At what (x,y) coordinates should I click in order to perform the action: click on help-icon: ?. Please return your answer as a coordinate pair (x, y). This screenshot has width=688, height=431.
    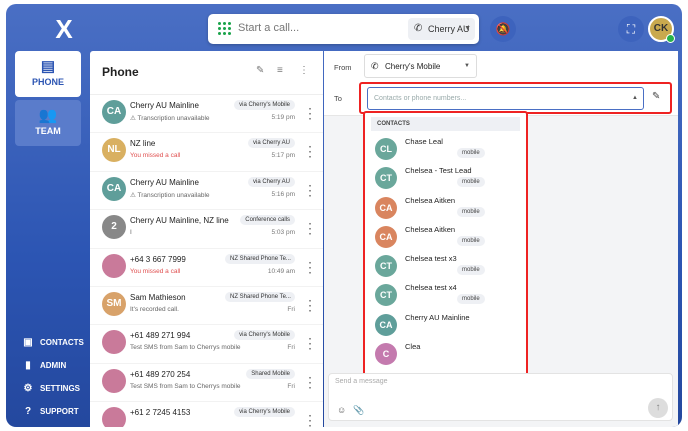
    Looking at the image, I should click on (28, 411).